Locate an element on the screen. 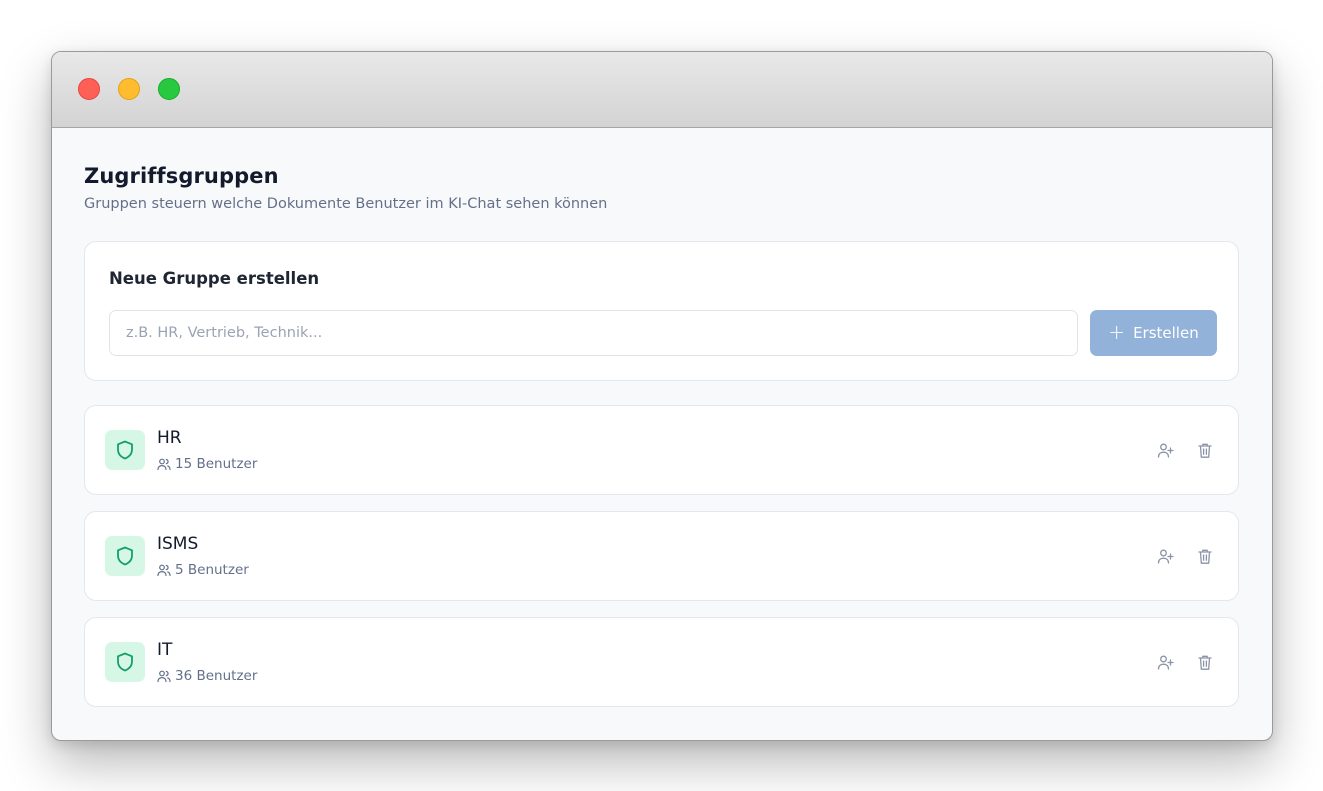  group-card: HR 15 Benutzer is located at coordinates (661, 450).